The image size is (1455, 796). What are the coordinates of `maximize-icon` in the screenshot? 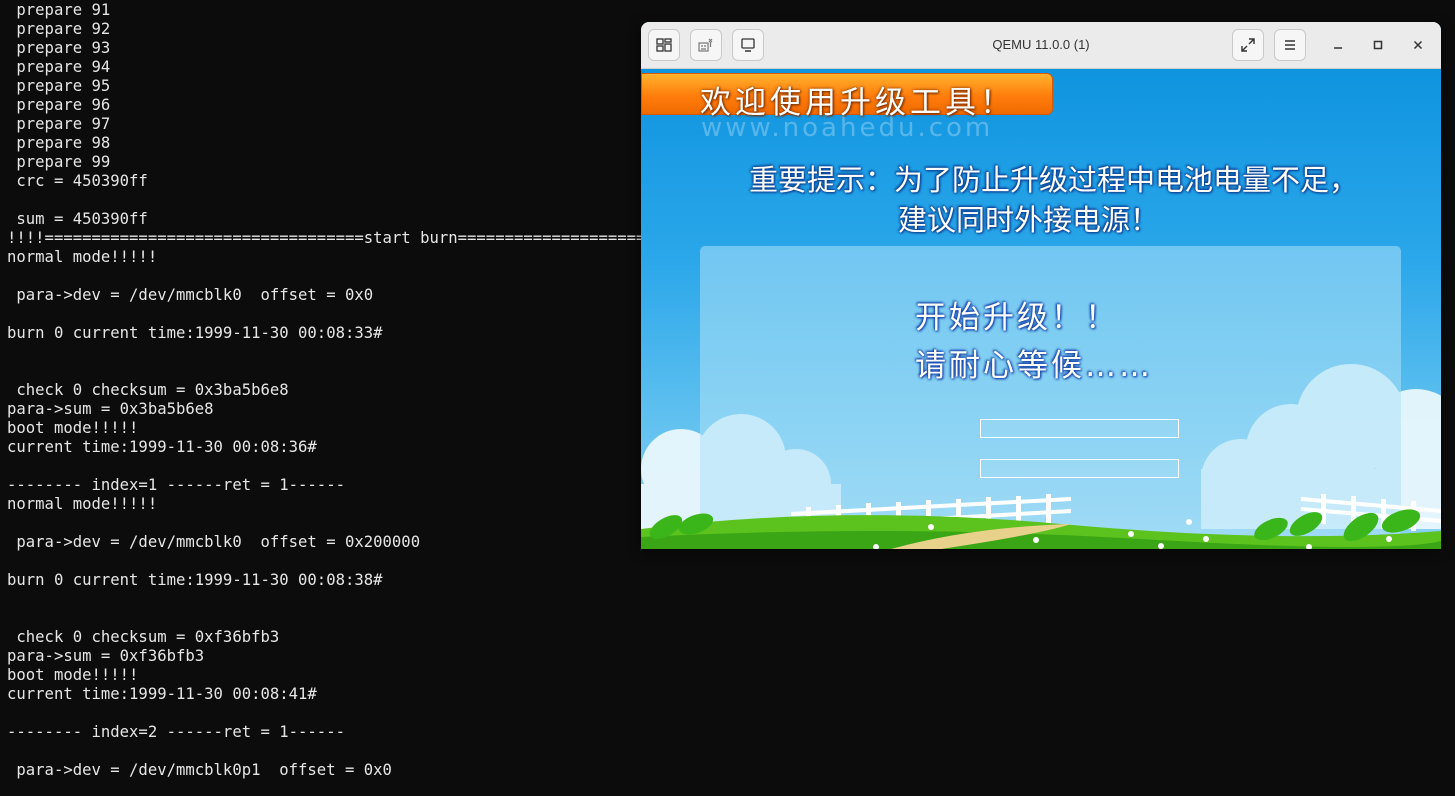 It's located at (1378, 45).